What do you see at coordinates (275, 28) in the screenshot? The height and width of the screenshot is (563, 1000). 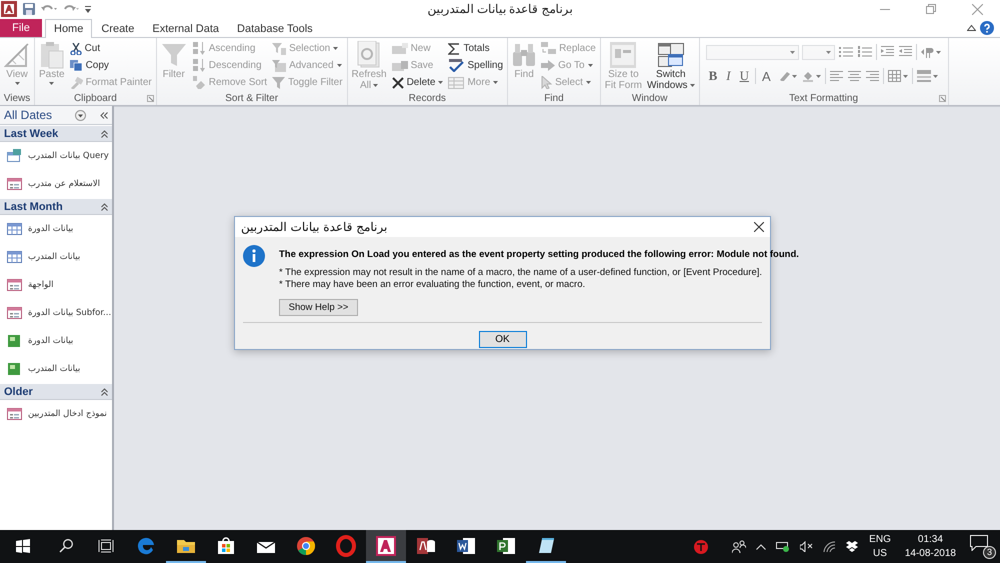 I see `ribbon-tab: Database Tools` at bounding box center [275, 28].